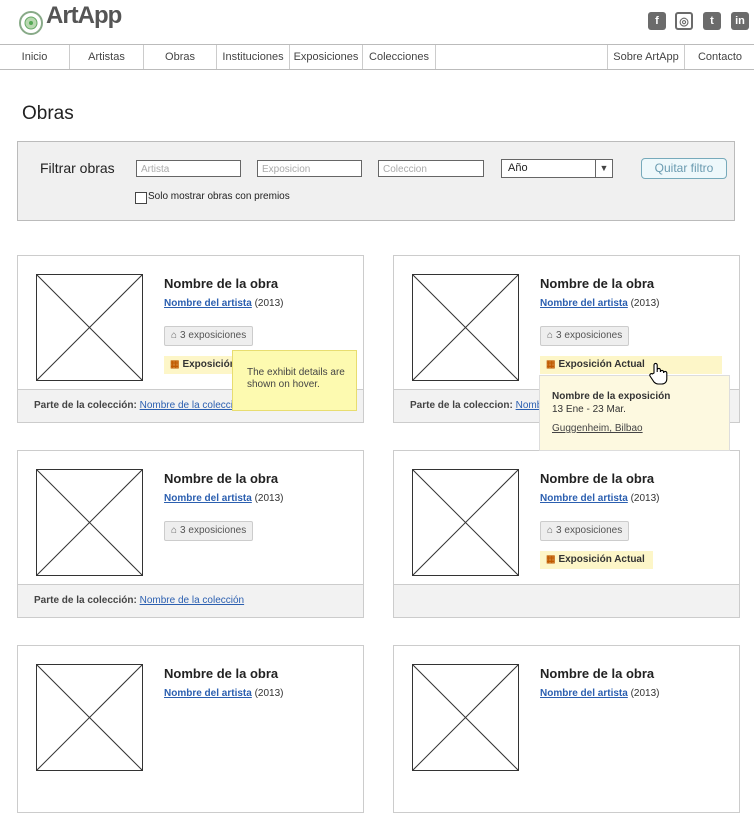 The height and width of the screenshot is (813, 754). What do you see at coordinates (431, 168) in the screenshot?
I see `collection-filter-input: Coleccion` at bounding box center [431, 168].